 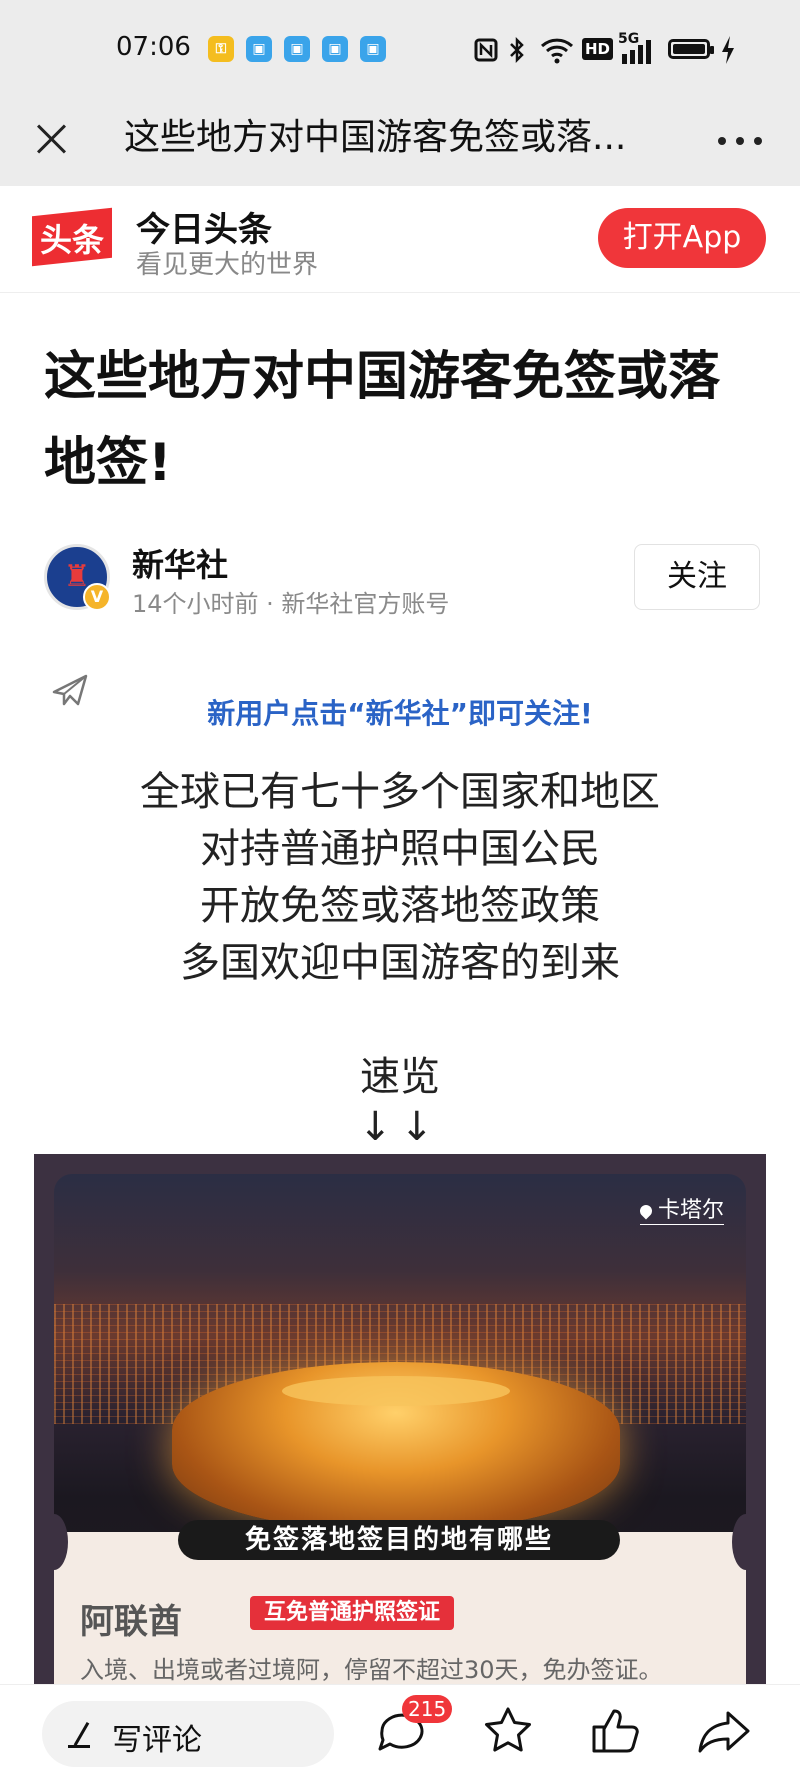 I want to click on bottom-action-bar: 写评论 215, so click(x=400, y=1731).